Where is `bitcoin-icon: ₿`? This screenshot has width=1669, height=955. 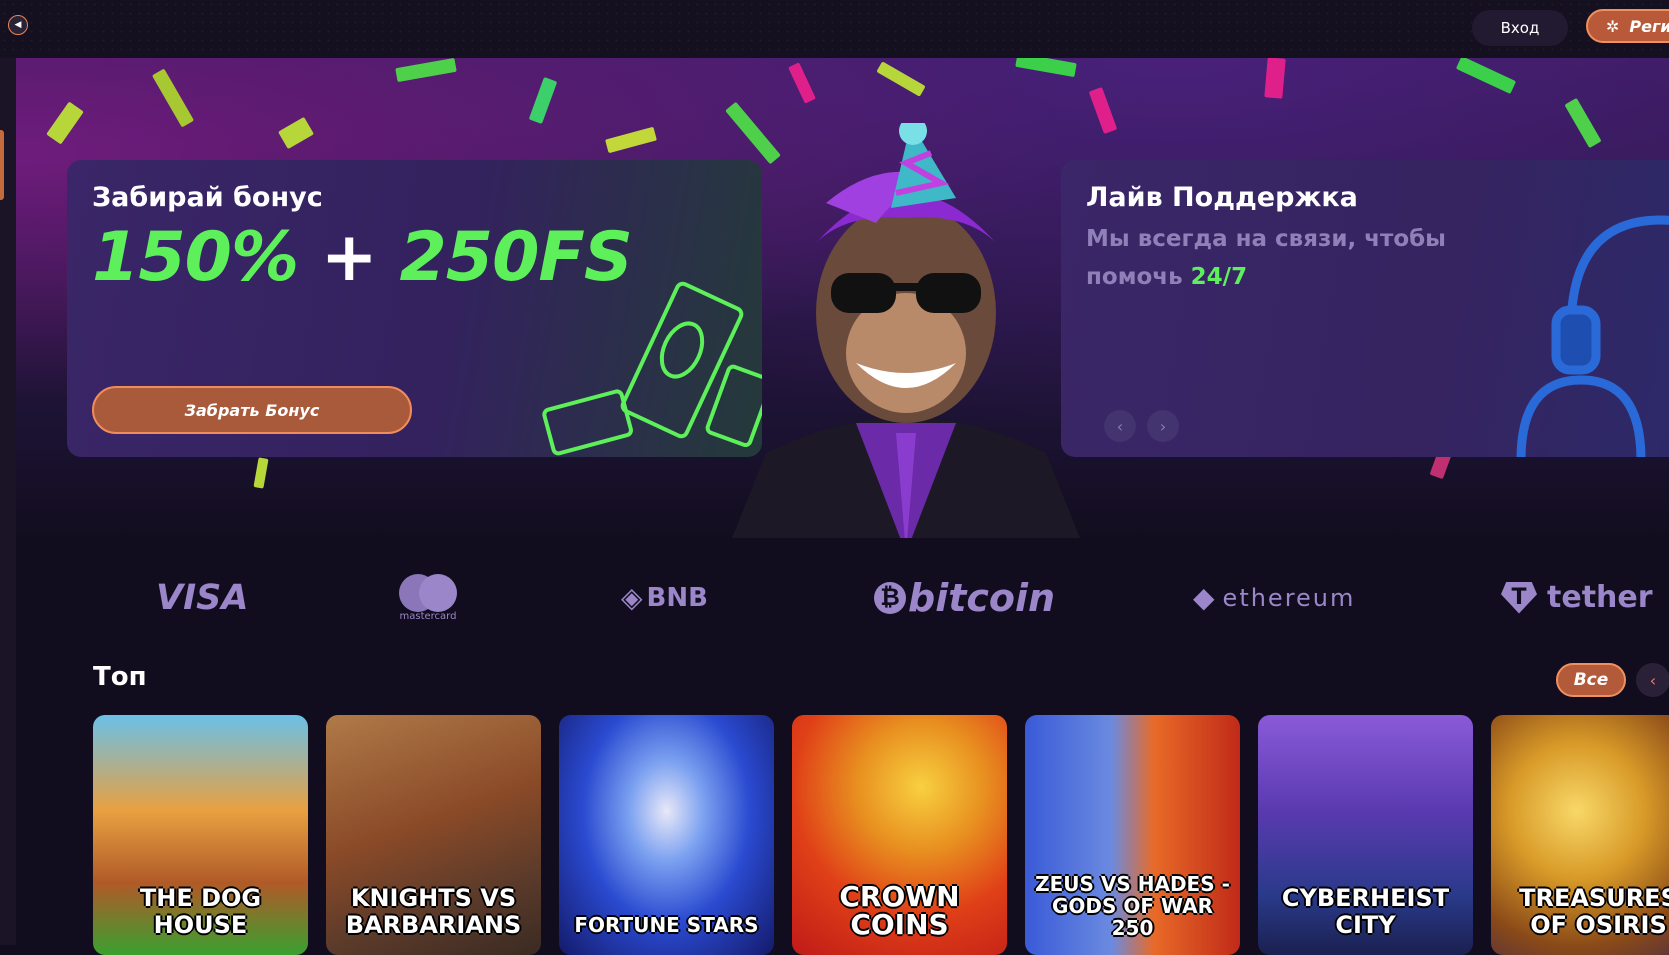
bitcoin-icon: ₿ is located at coordinates (890, 597).